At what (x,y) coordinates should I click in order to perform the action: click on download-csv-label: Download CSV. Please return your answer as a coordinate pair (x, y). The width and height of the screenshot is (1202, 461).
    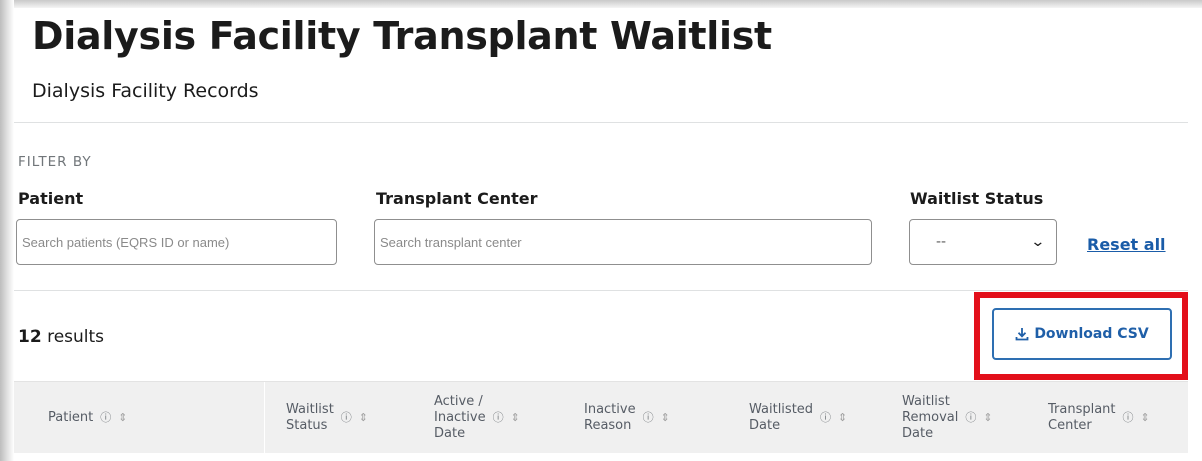
    Looking at the image, I should click on (1091, 334).